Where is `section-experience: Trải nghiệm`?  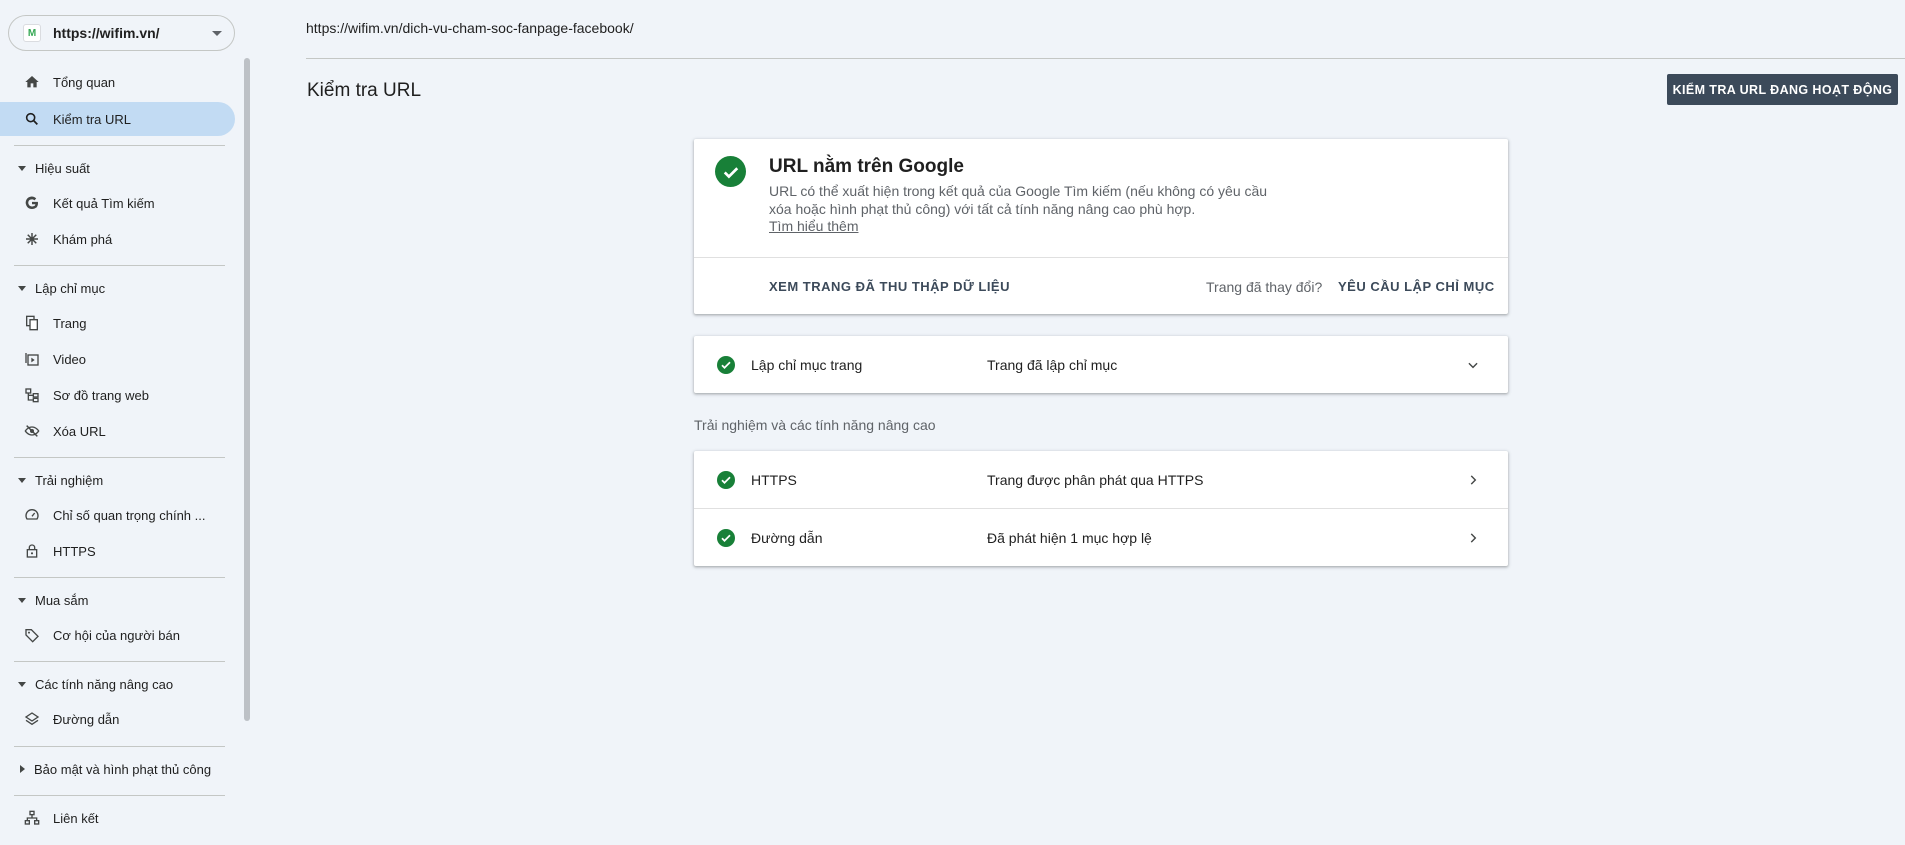
section-experience: Trải nghiệm is located at coordinates (117, 480).